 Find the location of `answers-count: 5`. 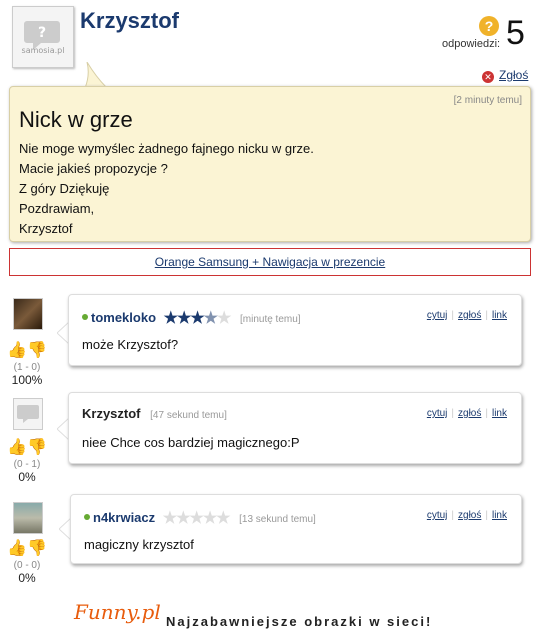

answers-count: 5 is located at coordinates (515, 33).